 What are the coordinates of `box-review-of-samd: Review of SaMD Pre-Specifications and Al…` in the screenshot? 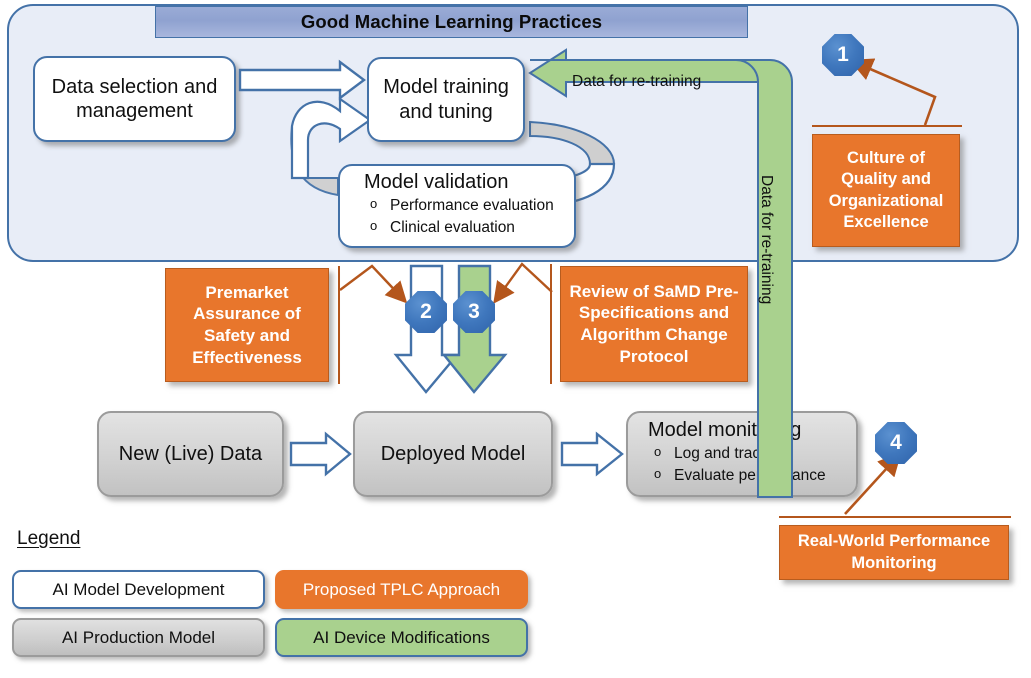 It's located at (654, 324).